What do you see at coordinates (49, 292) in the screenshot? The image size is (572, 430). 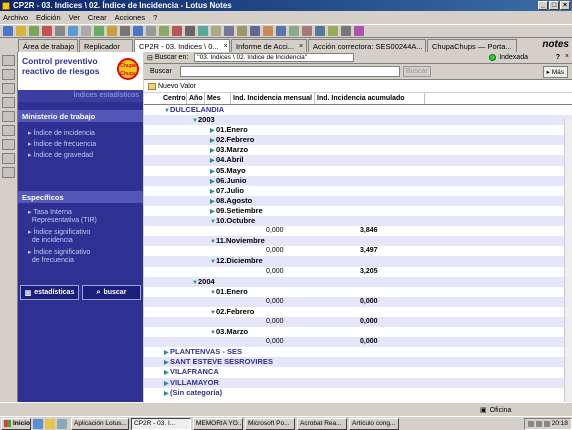 I see `statistics-button: ▥ estadísticas` at bounding box center [49, 292].